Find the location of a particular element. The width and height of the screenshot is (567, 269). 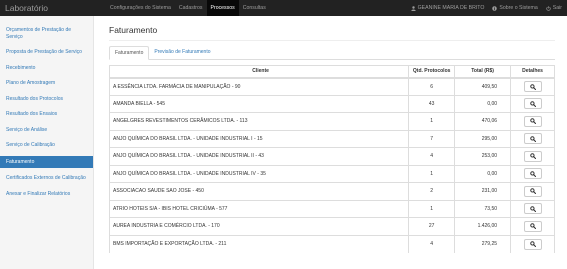

nav-configuracoes: Configurações do Sistema is located at coordinates (140, 8).